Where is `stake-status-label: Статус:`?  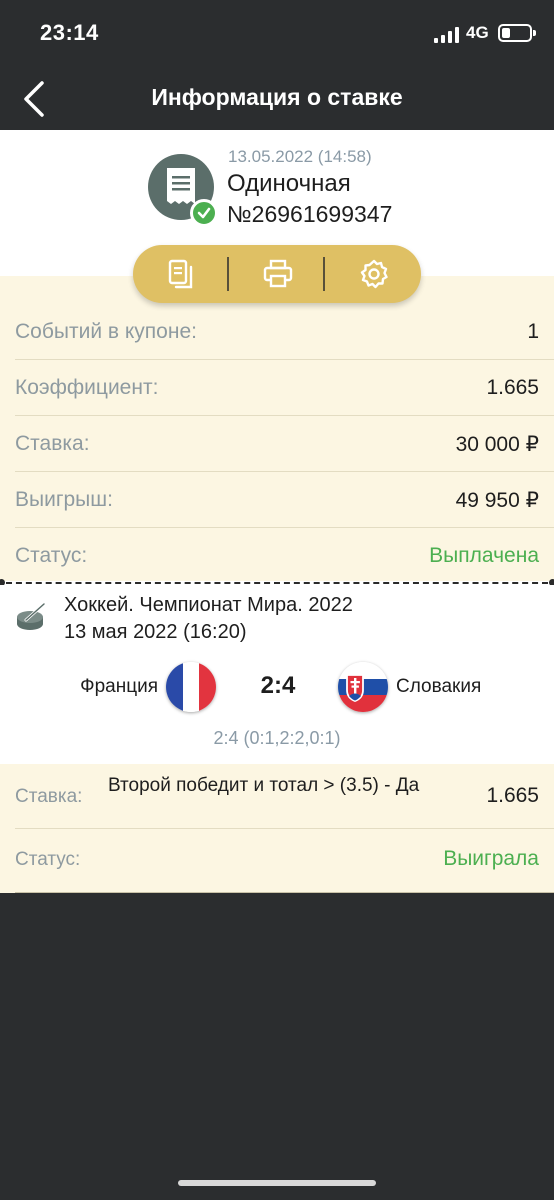 stake-status-label: Статус: is located at coordinates (48, 859).